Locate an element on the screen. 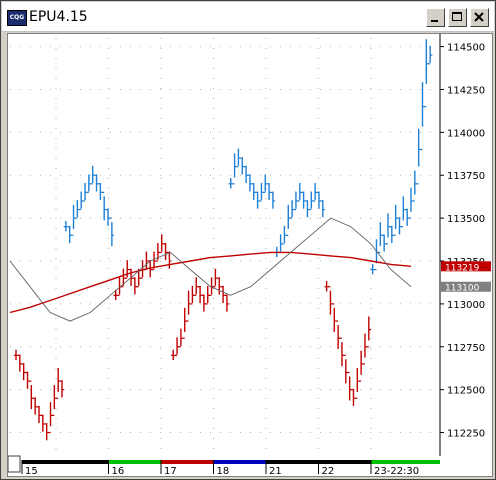  y-tick-label: 114500 is located at coordinates (466, 48).